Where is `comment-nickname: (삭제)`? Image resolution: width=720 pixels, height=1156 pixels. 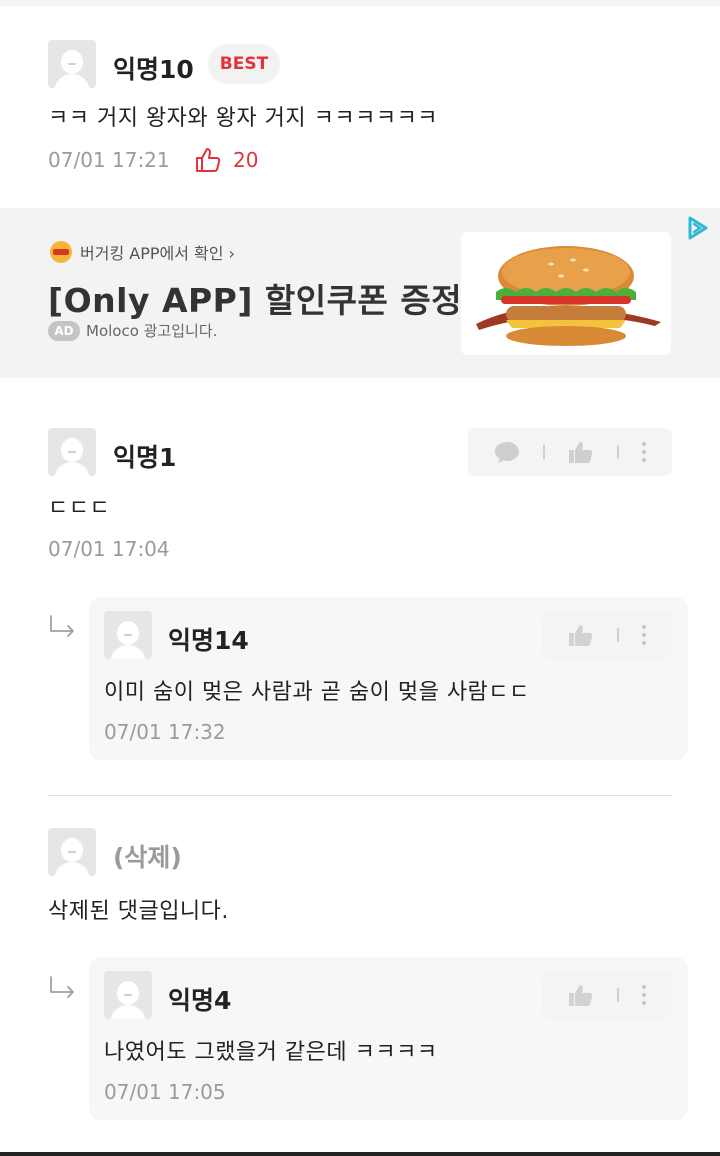
comment-nickname: (삭제) is located at coordinates (147, 857).